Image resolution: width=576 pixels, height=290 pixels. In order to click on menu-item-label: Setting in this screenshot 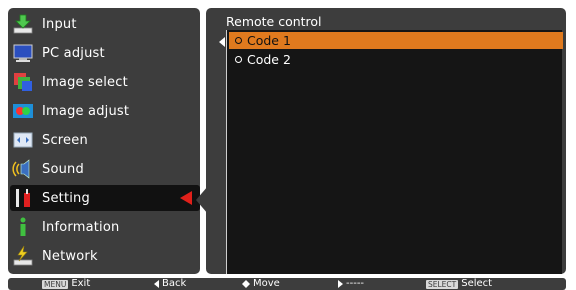, I will do `click(66, 198)`.